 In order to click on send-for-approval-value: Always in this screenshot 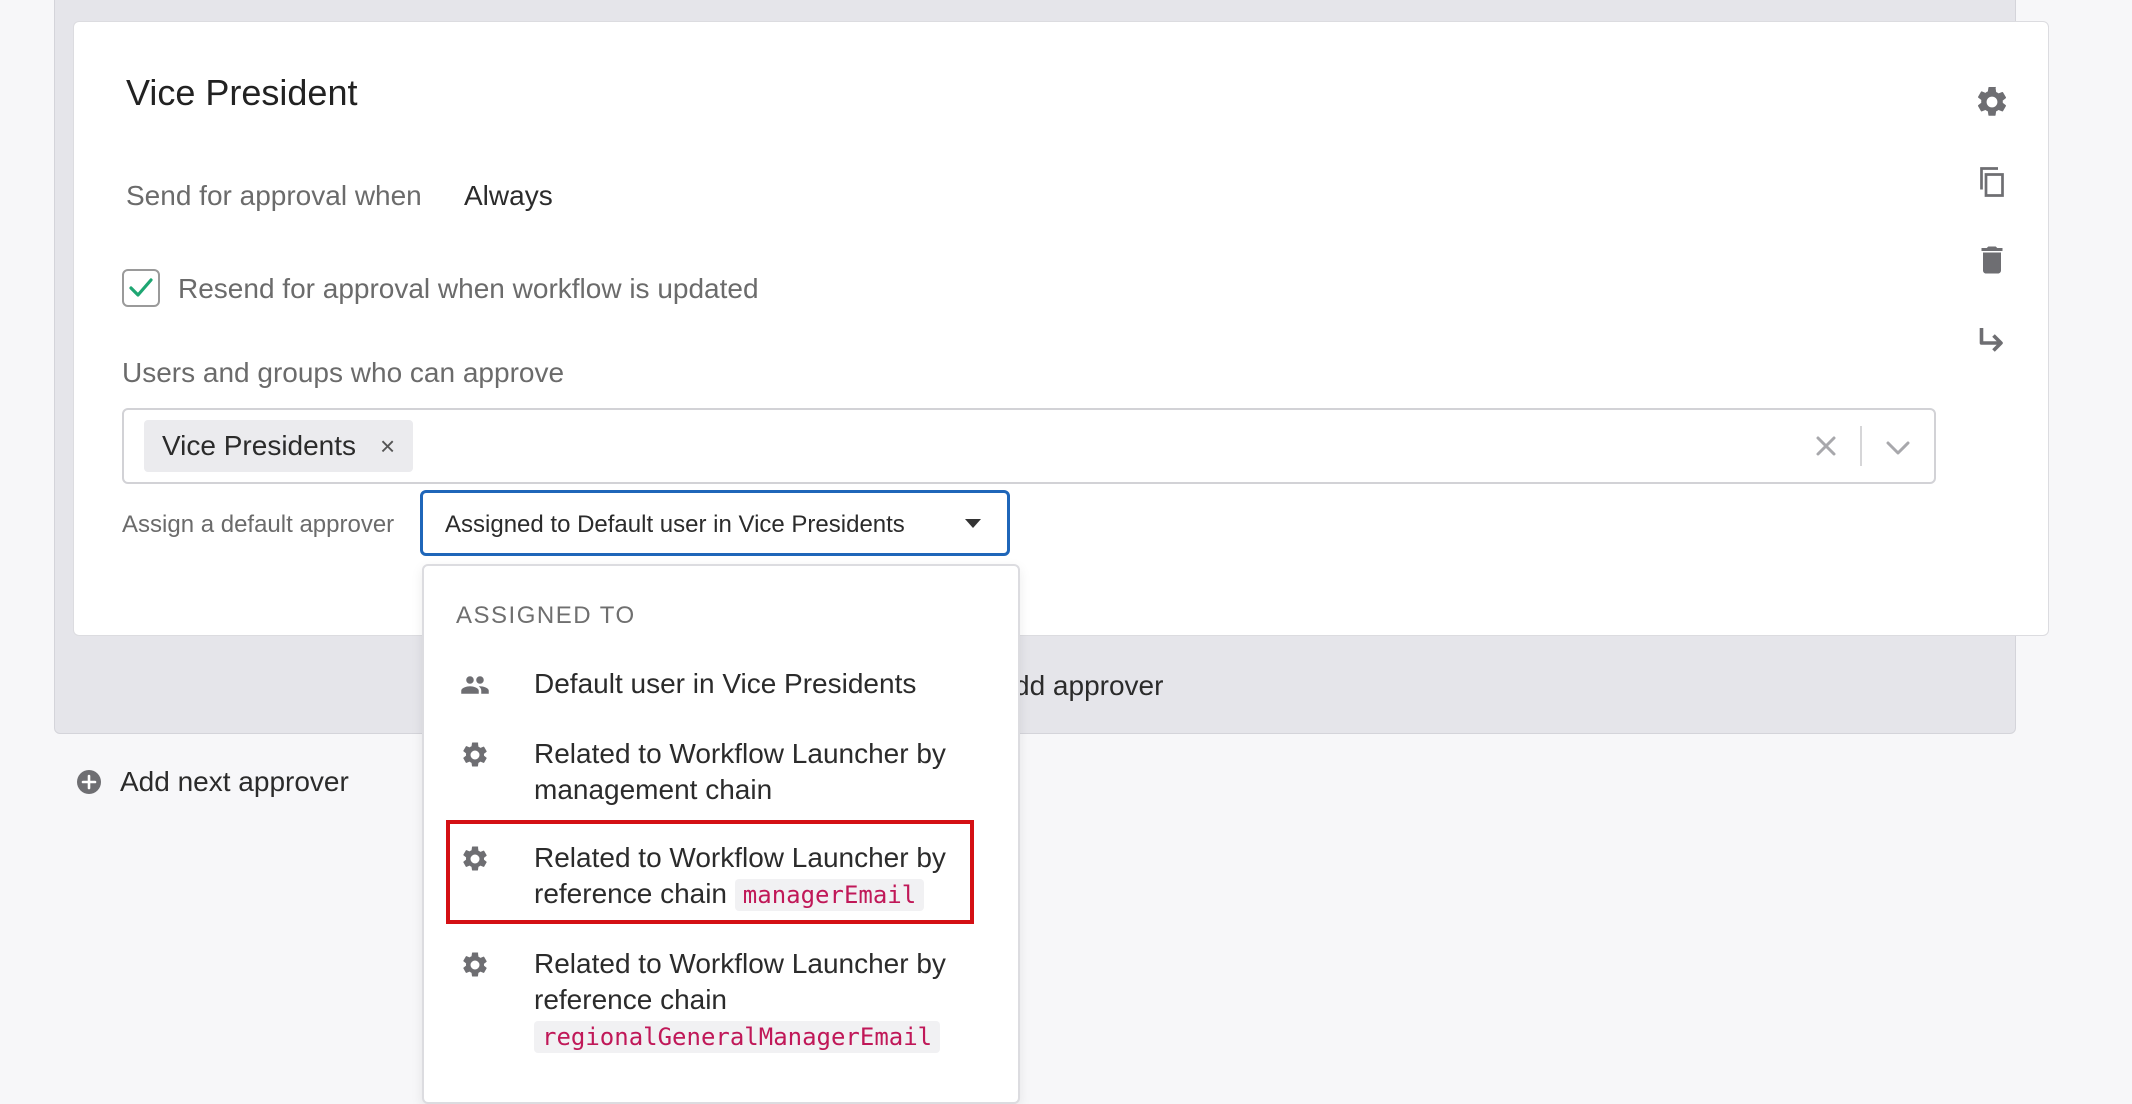, I will do `click(508, 196)`.